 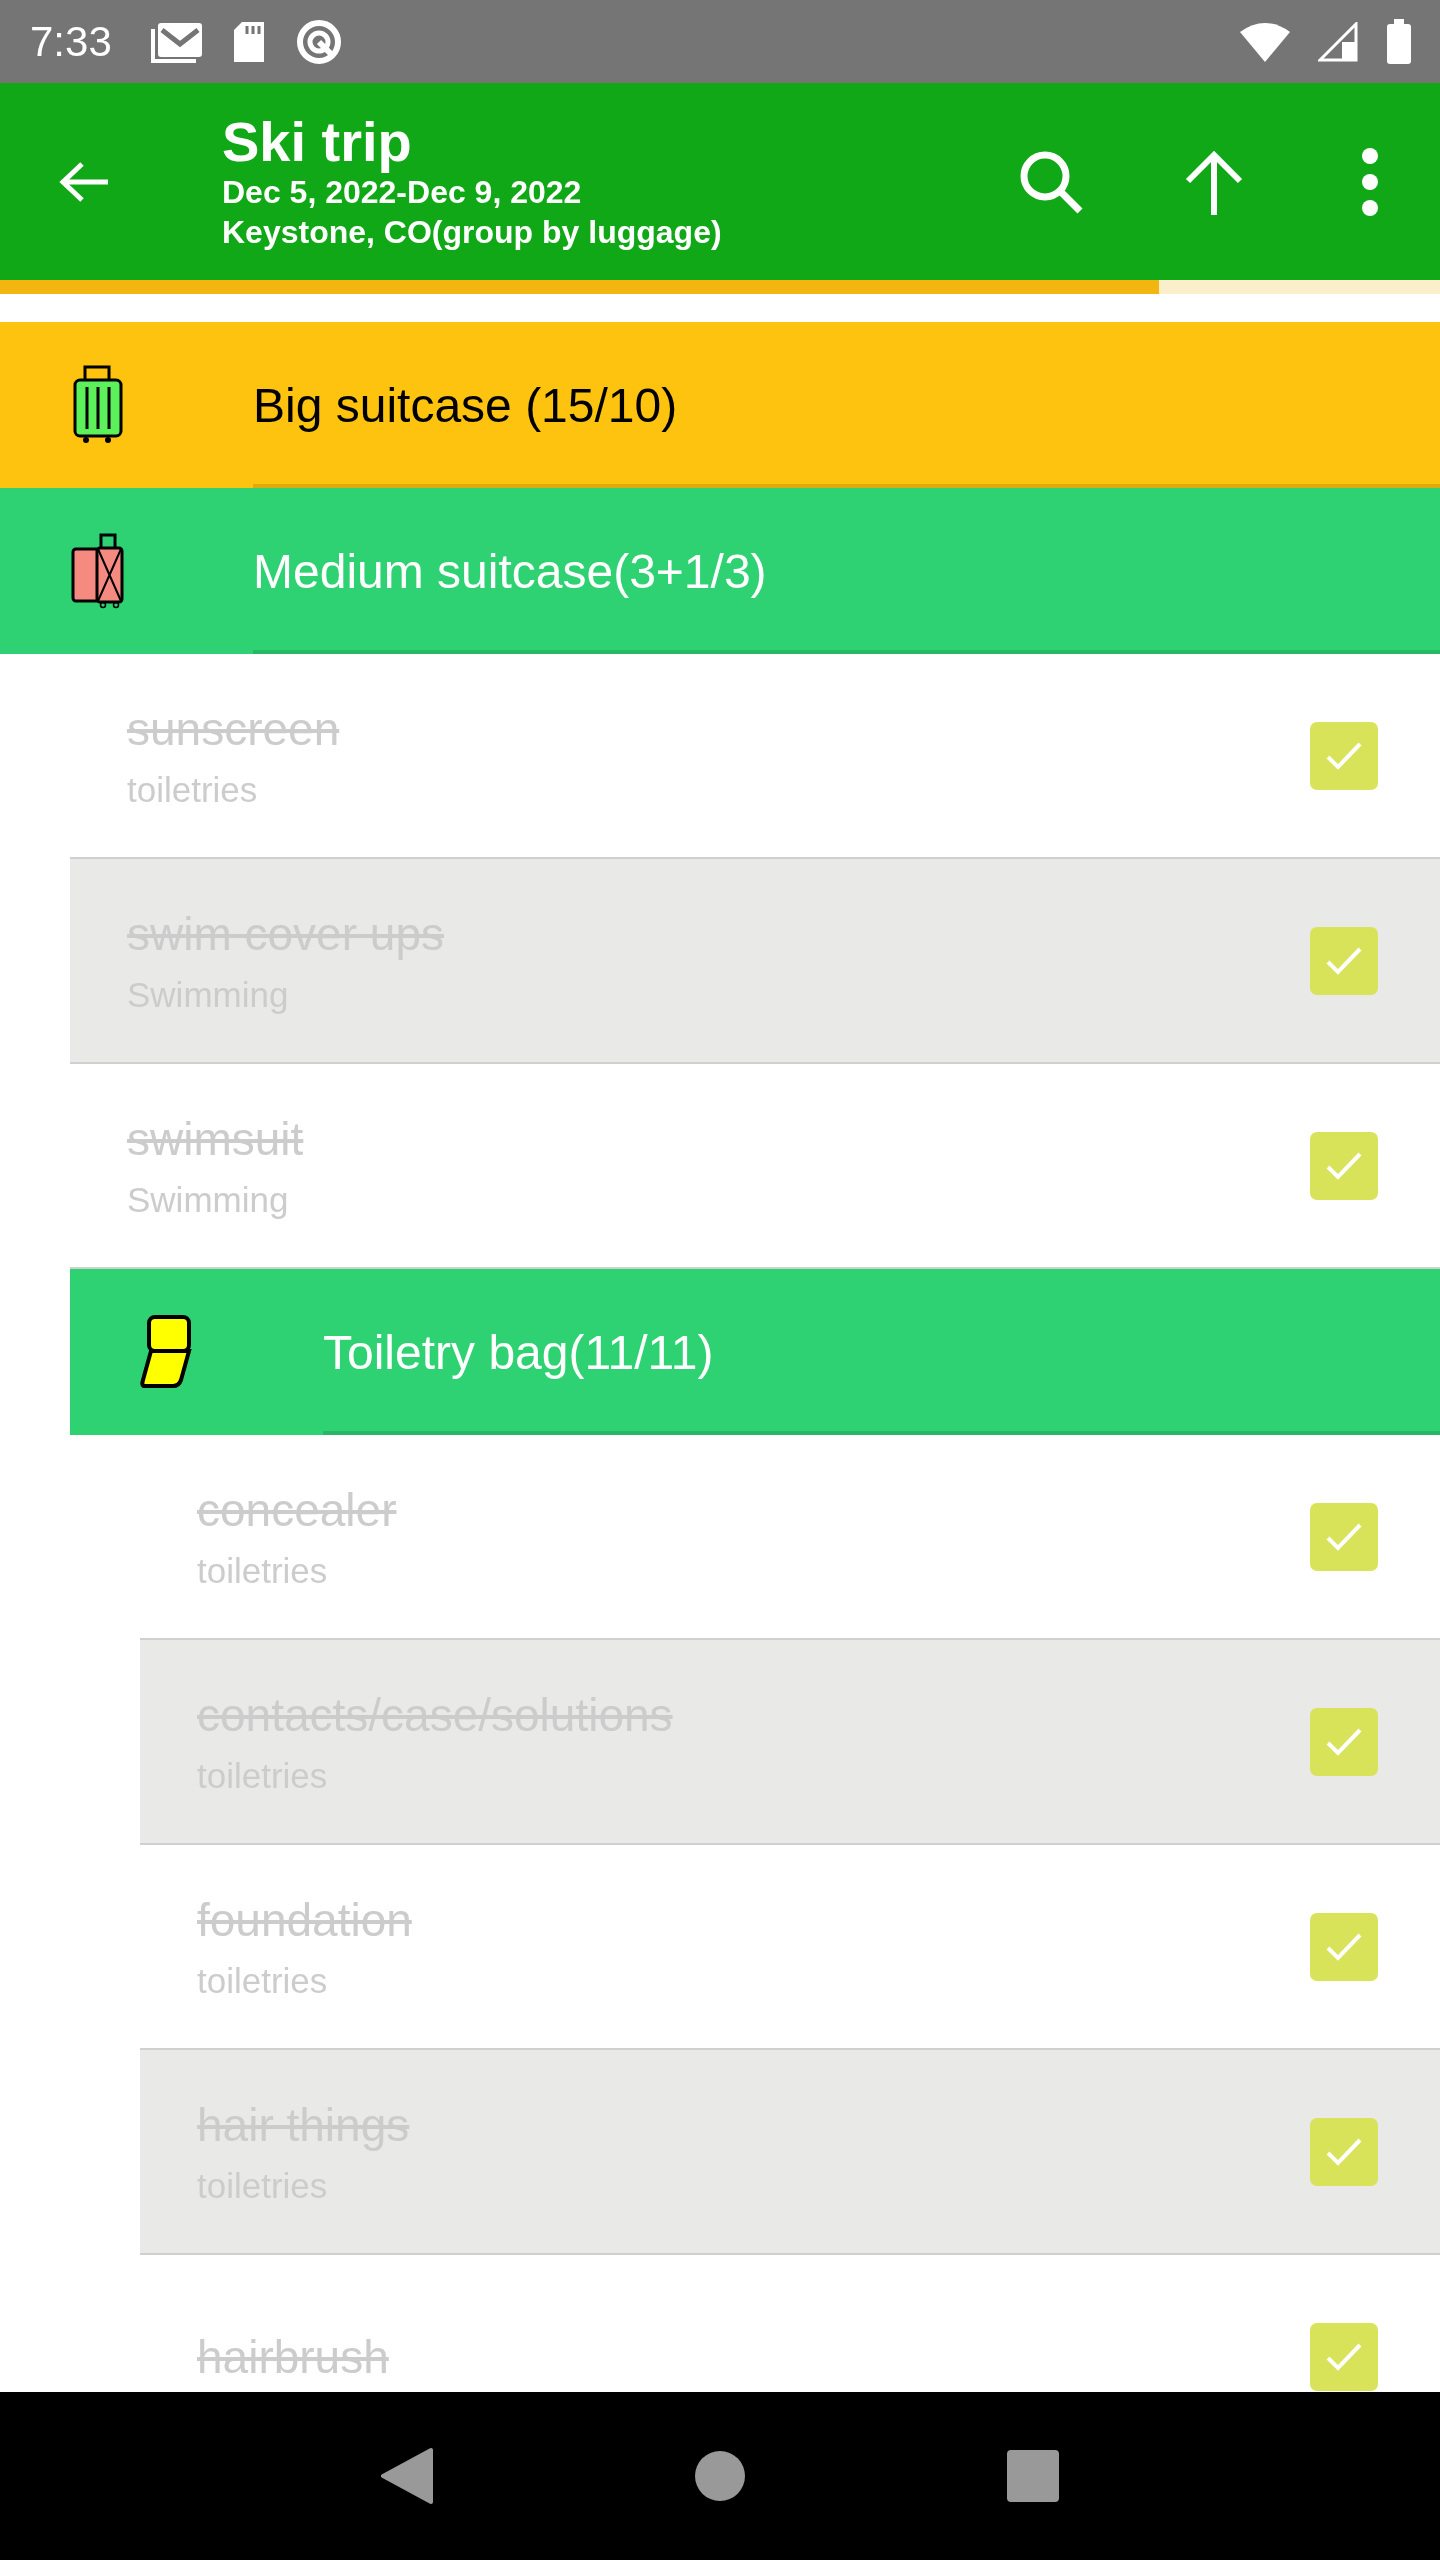 What do you see at coordinates (720, 2476) in the screenshot?
I see `home-icon` at bounding box center [720, 2476].